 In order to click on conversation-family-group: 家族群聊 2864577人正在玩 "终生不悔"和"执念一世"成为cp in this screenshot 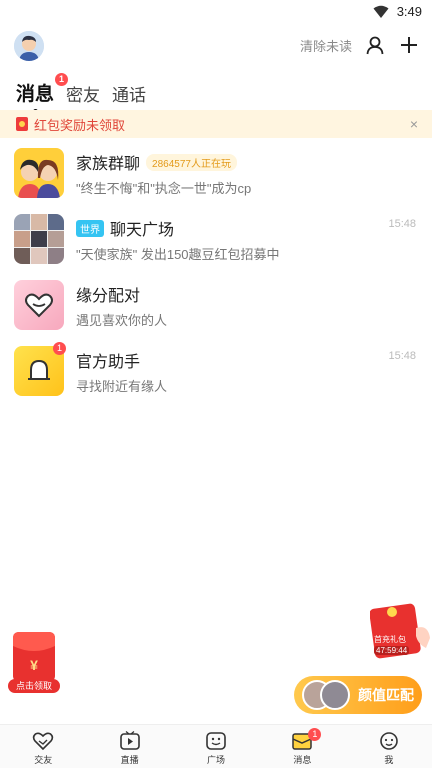, I will do `click(216, 173)`.